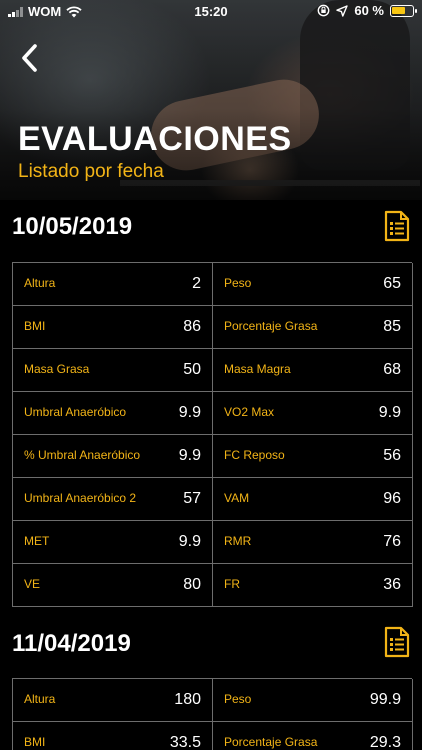 The width and height of the screenshot is (422, 750). I want to click on metric-cell: MET 9.9, so click(113, 542).